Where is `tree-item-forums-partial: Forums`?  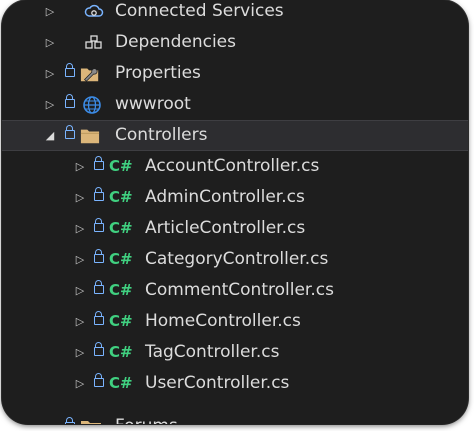 tree-item-forums-partial: Forums is located at coordinates (235, 419).